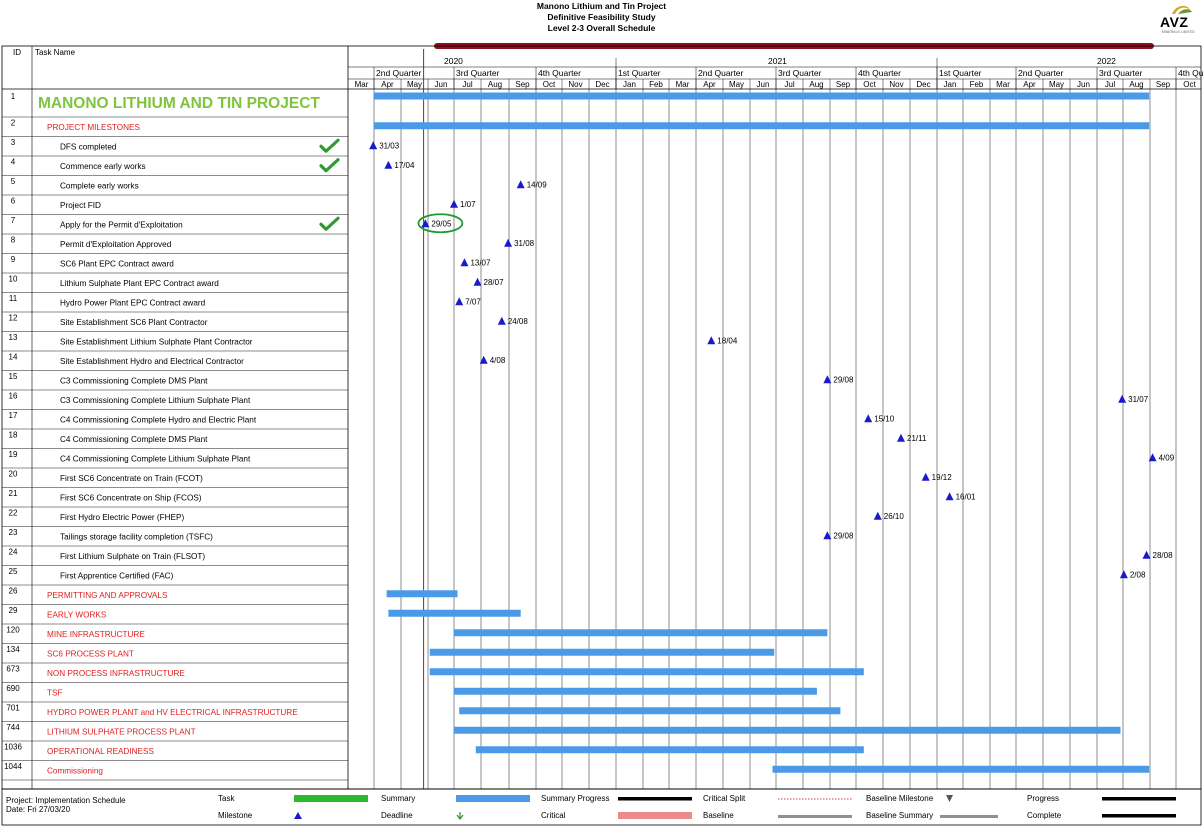 The image size is (1203, 828). Describe the element at coordinates (13, 707) in the screenshot. I see `row-id: 701` at that location.